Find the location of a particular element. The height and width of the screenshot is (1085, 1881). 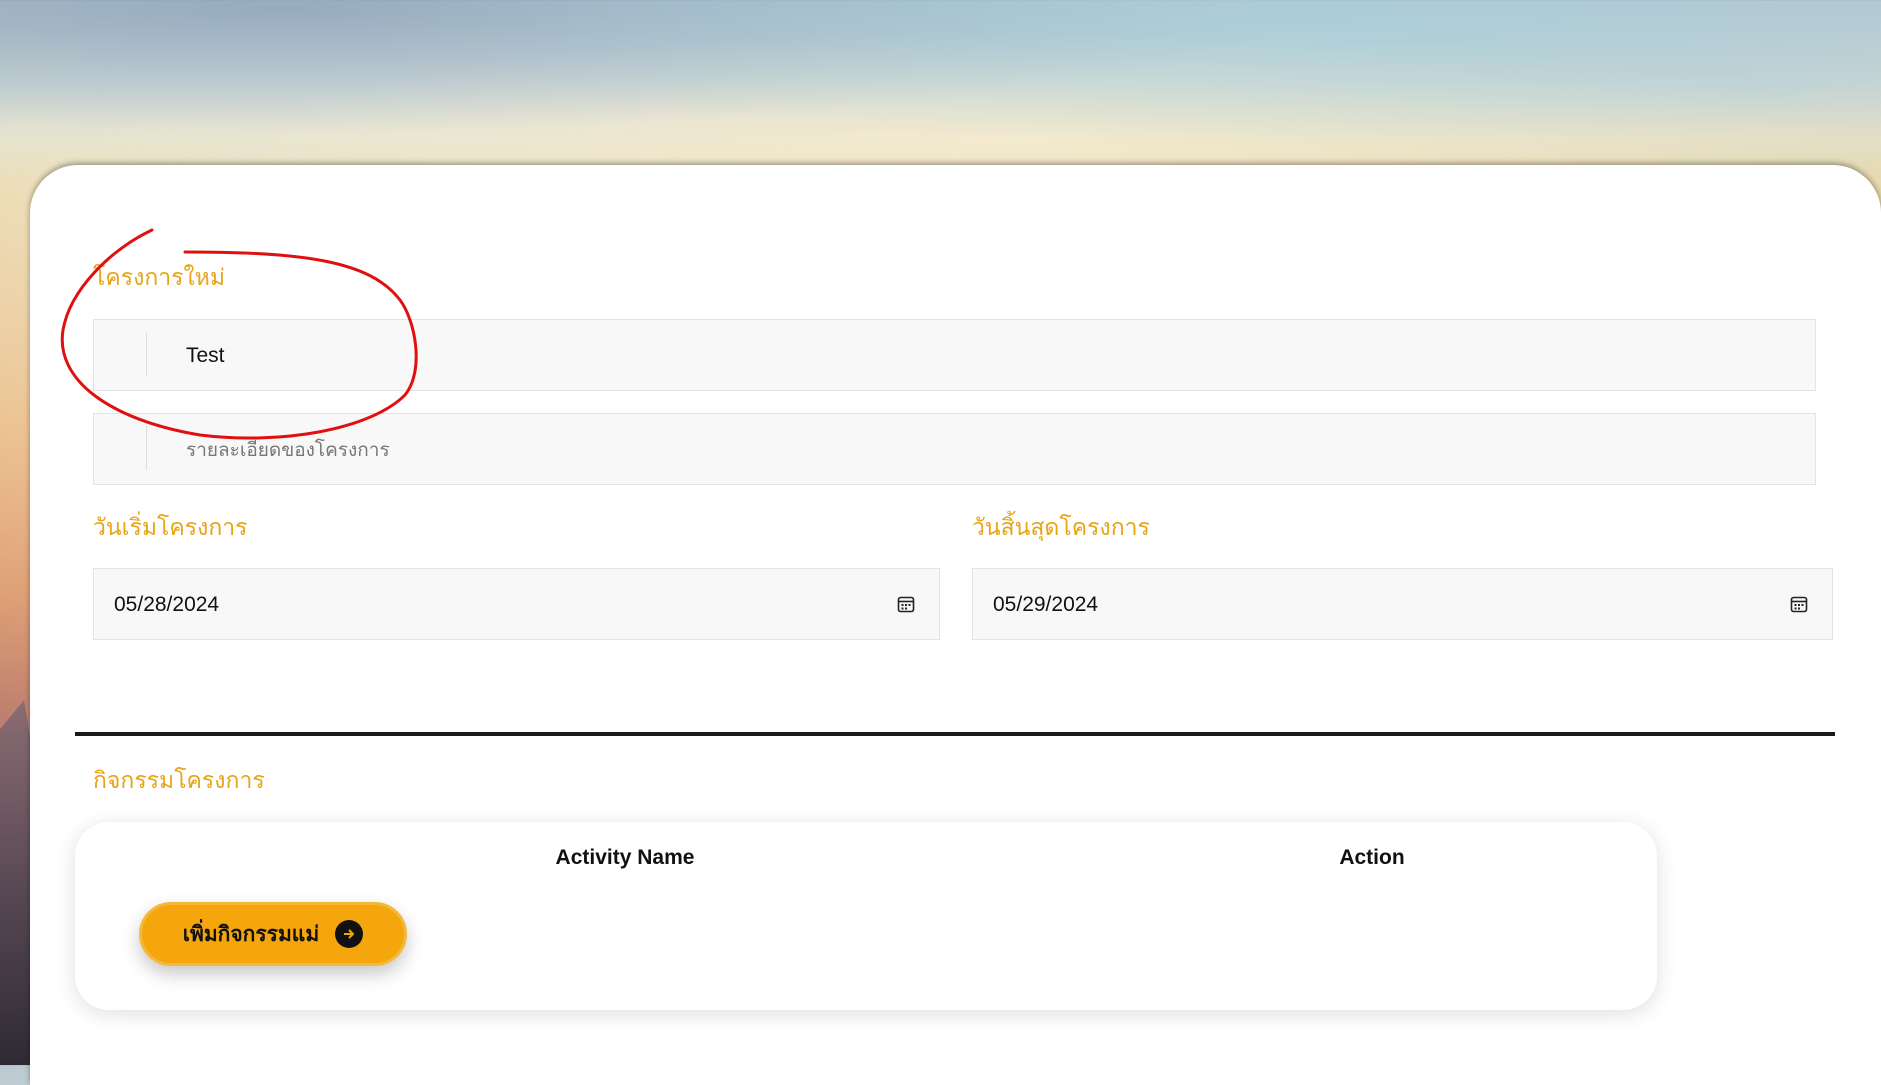

end-date-label: วันสิ้นสุดโครงการ is located at coordinates (1061, 528).